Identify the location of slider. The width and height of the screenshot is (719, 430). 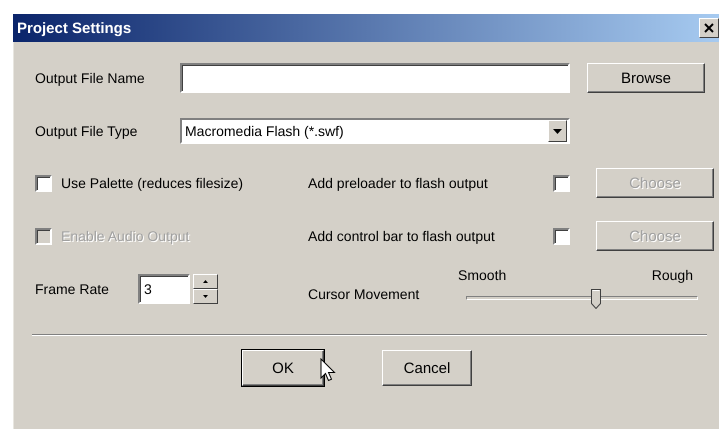
(582, 299).